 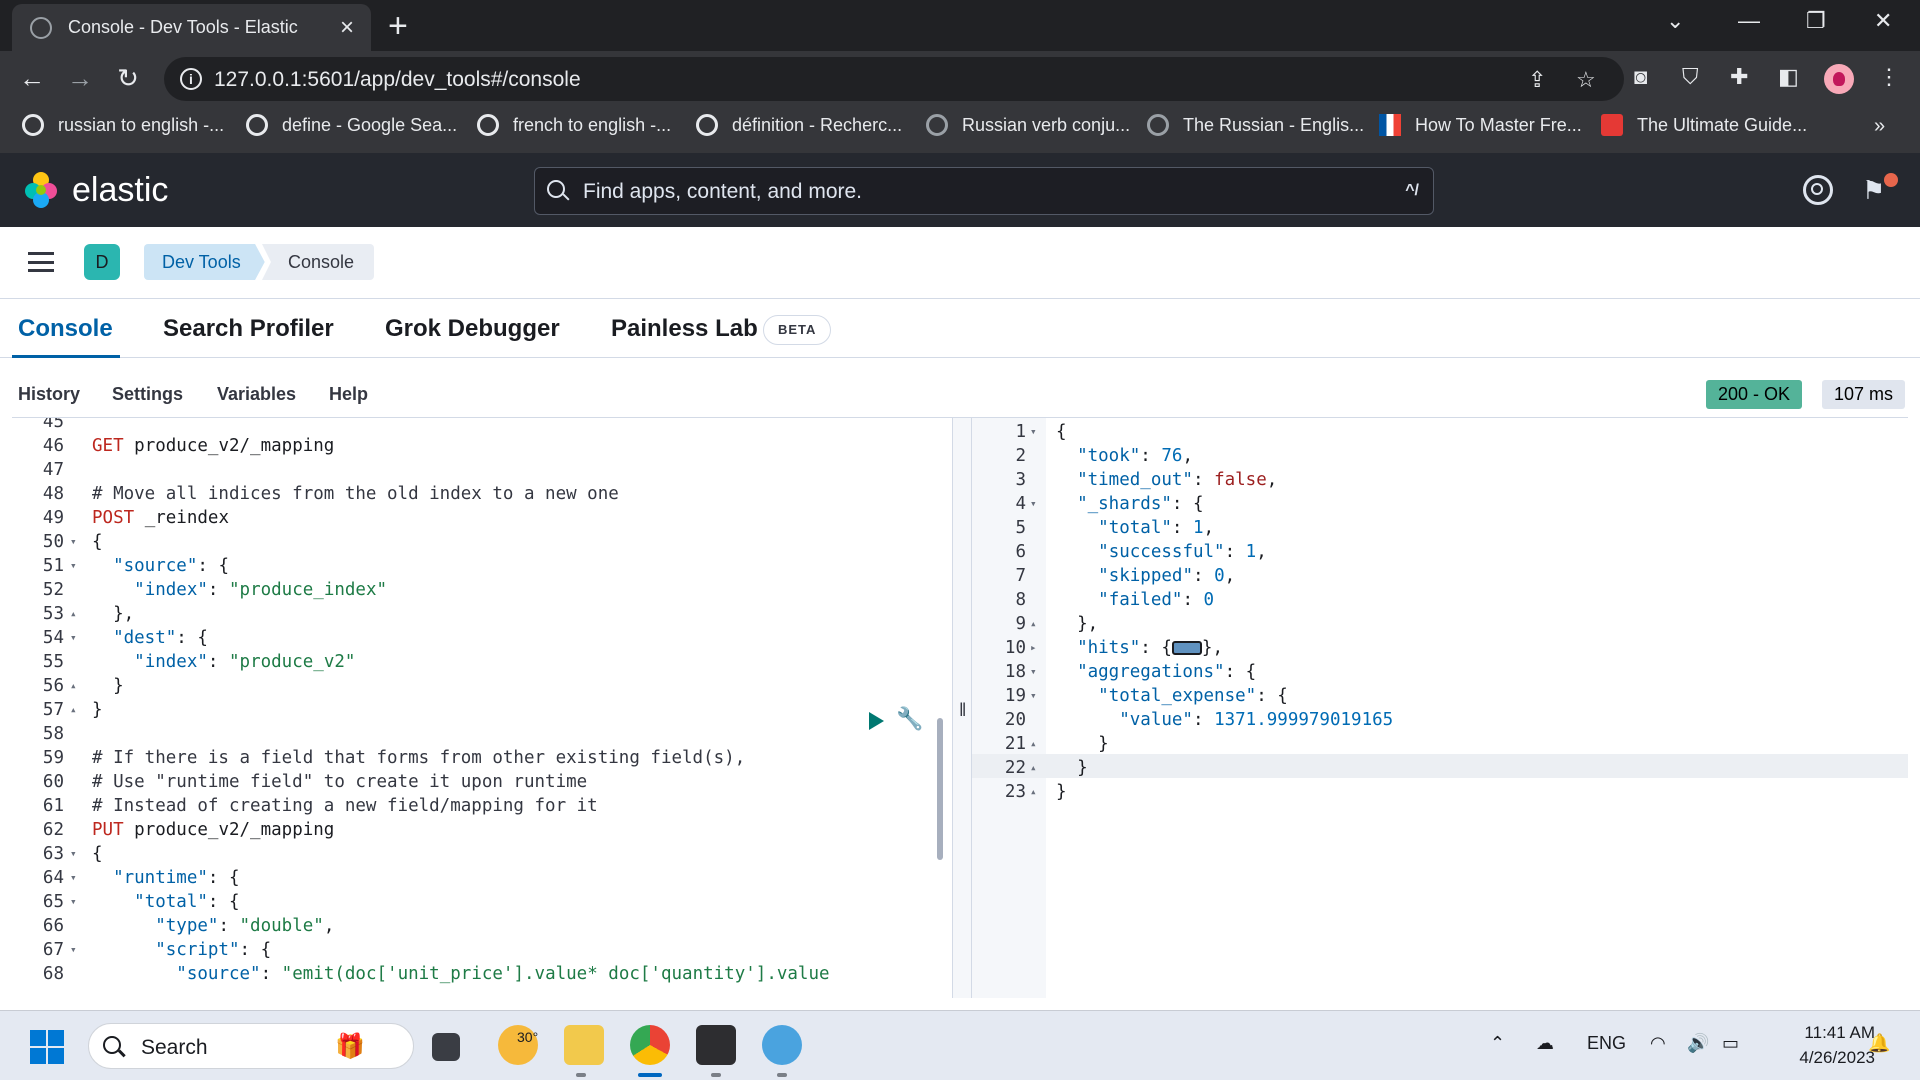 What do you see at coordinates (41, 262) in the screenshot?
I see `menu-icon` at bounding box center [41, 262].